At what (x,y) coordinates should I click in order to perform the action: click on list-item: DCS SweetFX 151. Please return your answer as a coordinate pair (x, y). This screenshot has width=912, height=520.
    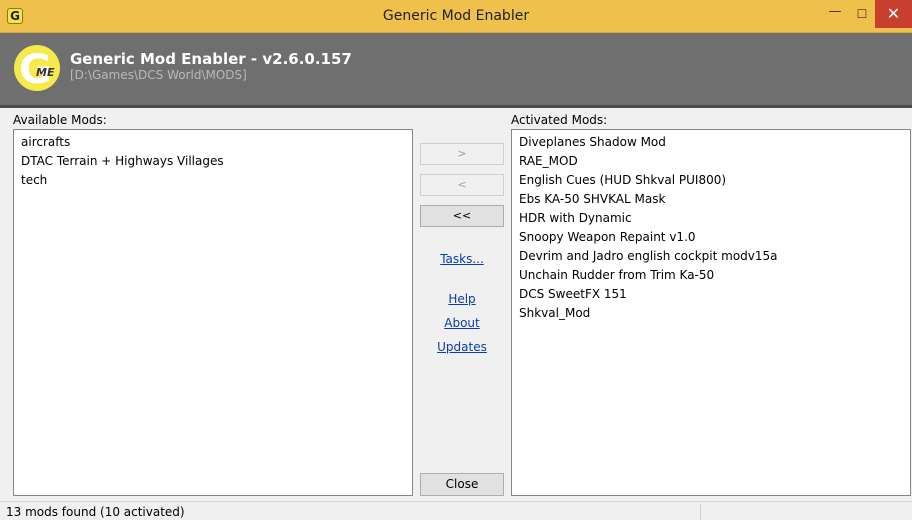
    Looking at the image, I should click on (714, 294).